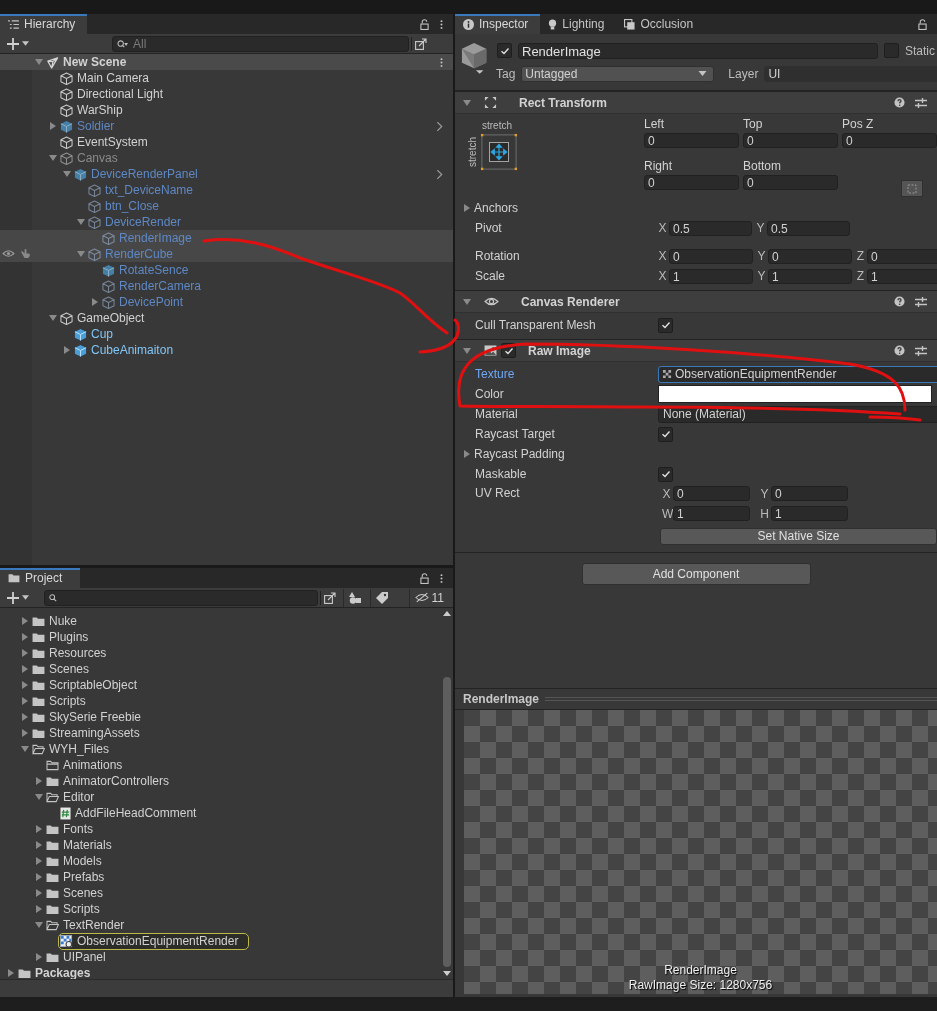  Describe the element at coordinates (226, 94) in the screenshot. I see `hierarchy-item: Directional Light` at that location.